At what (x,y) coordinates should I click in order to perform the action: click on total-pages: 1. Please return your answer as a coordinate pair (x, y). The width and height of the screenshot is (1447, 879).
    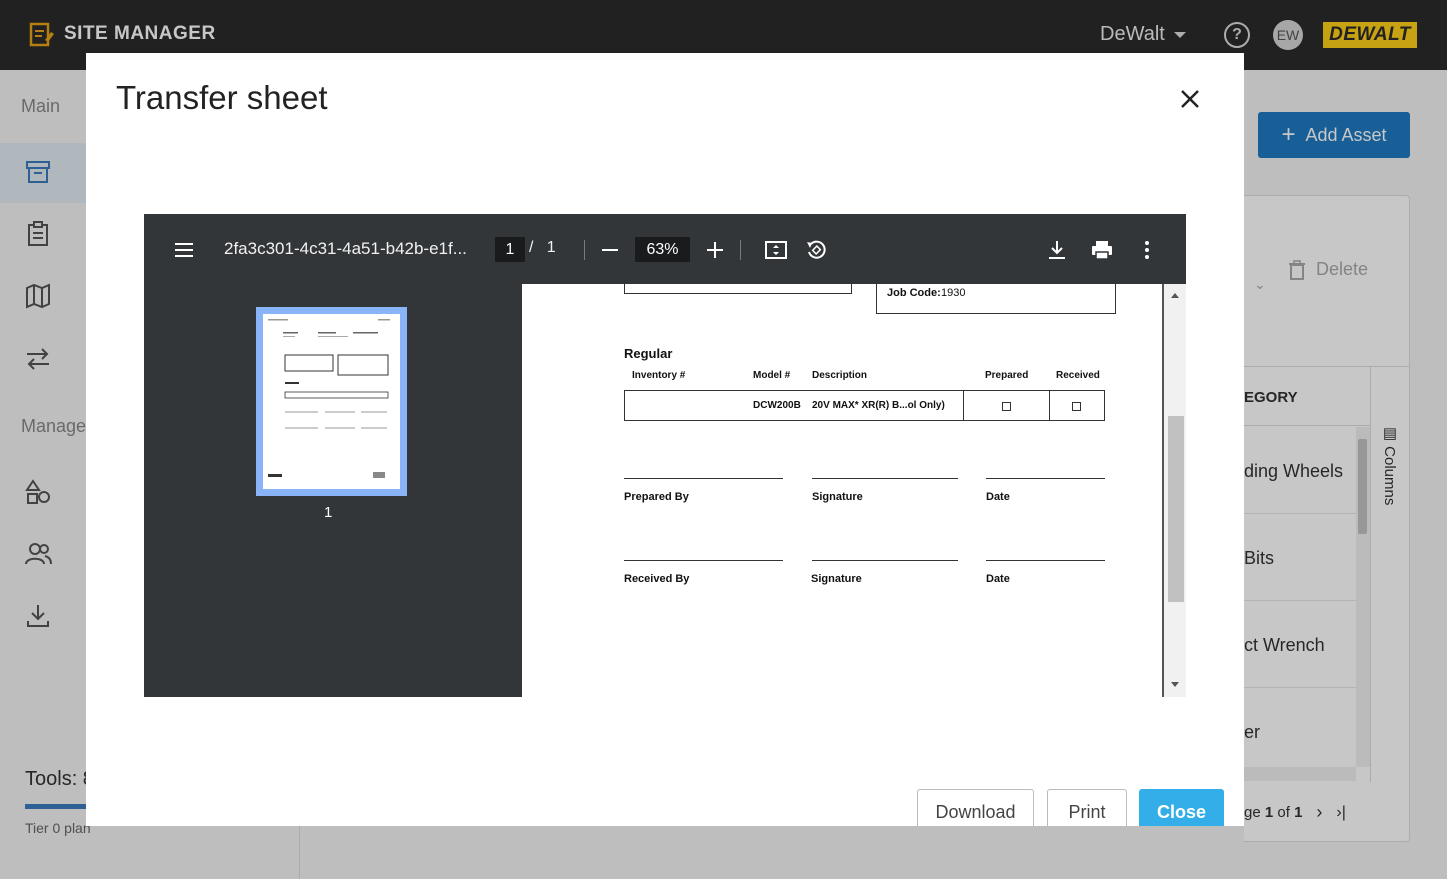
    Looking at the image, I should click on (551, 247).